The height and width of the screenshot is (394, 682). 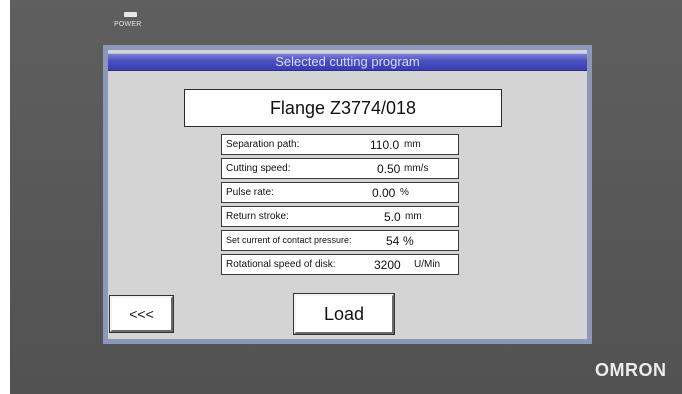 I want to click on title-bar: Selected cutting program, so click(x=347, y=62).